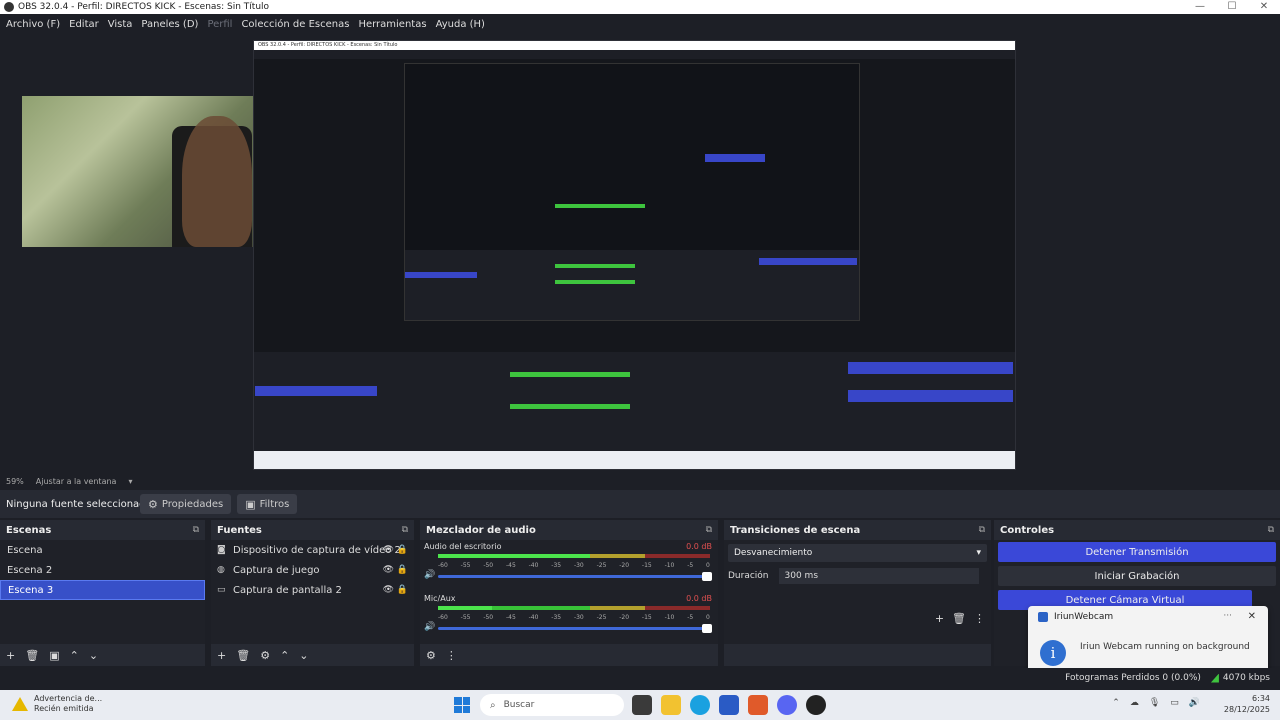  What do you see at coordinates (671, 705) in the screenshot?
I see `file-explorer-icon` at bounding box center [671, 705].